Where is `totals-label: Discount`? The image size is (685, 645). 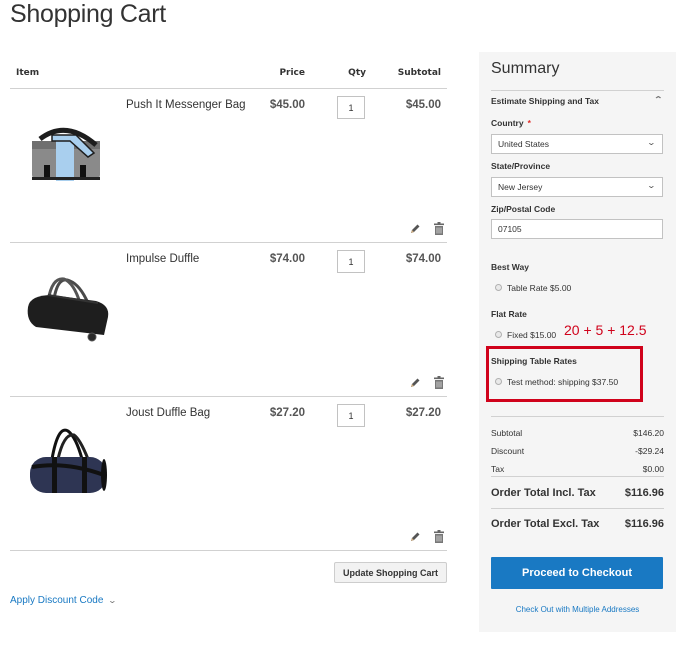
totals-label: Discount is located at coordinates (508, 451).